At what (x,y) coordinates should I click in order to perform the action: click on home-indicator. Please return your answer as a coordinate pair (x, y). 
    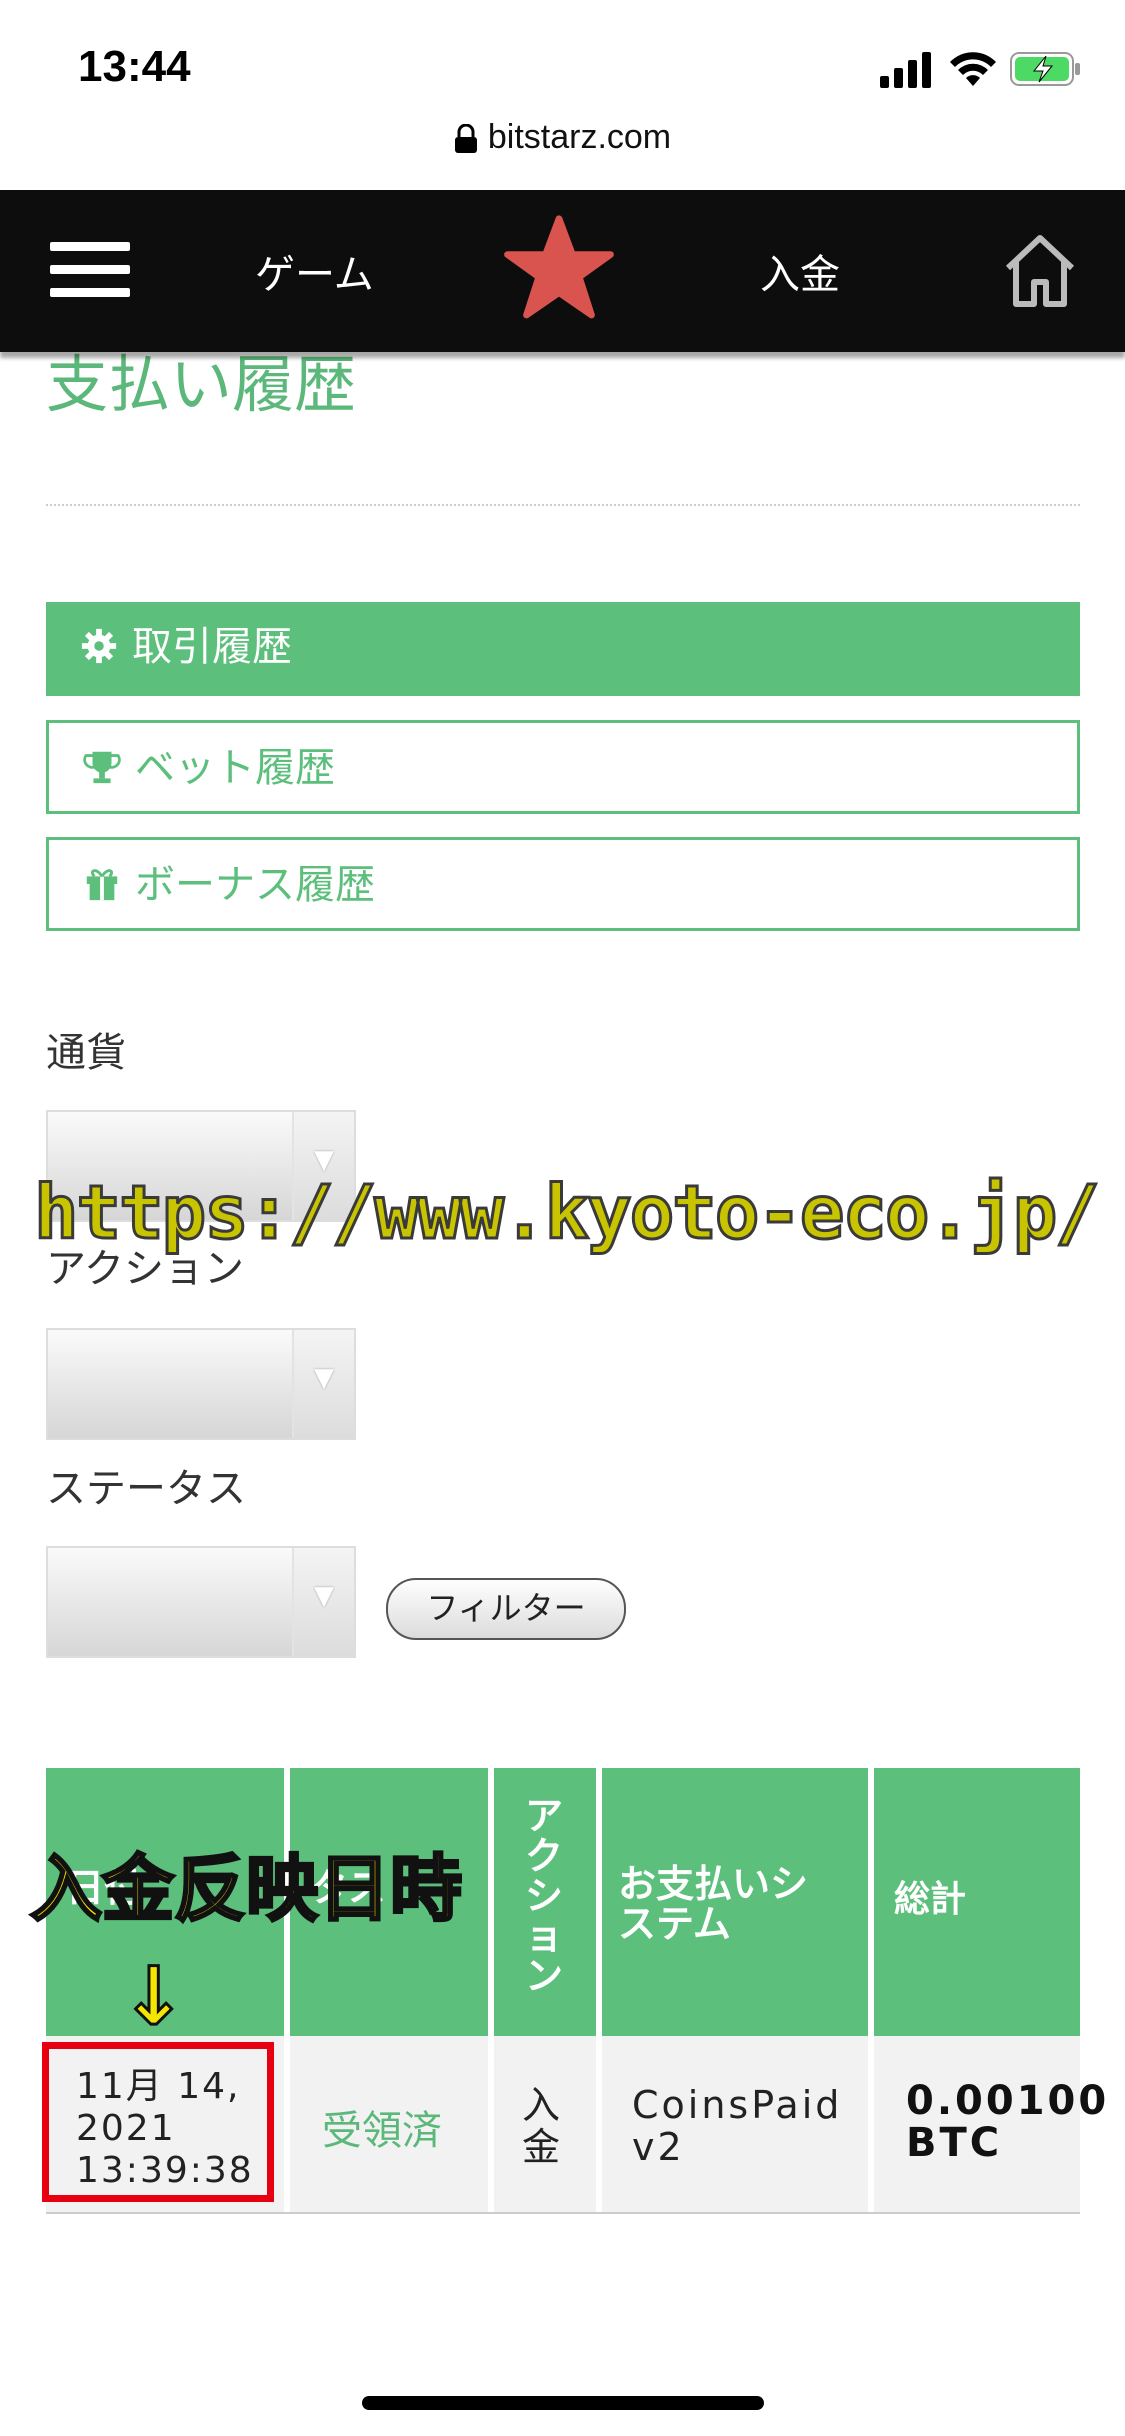
    Looking at the image, I should click on (563, 2403).